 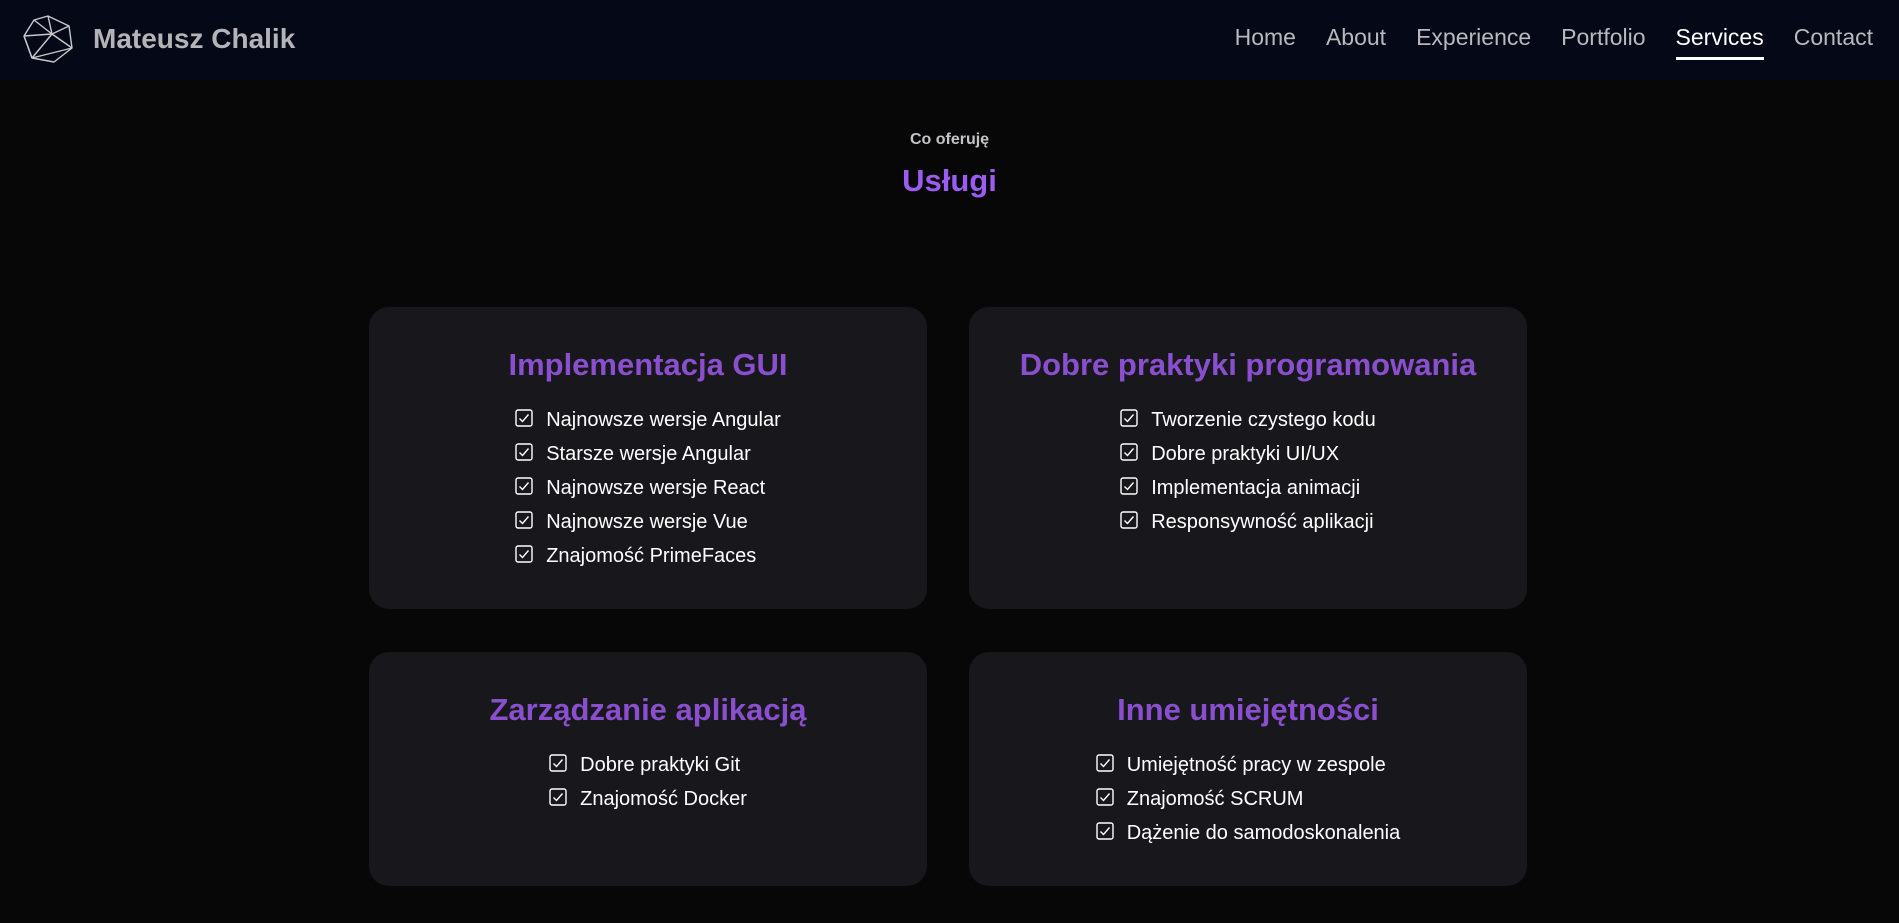 What do you see at coordinates (1473, 42) in the screenshot?
I see `nav-link-experience: Experience` at bounding box center [1473, 42].